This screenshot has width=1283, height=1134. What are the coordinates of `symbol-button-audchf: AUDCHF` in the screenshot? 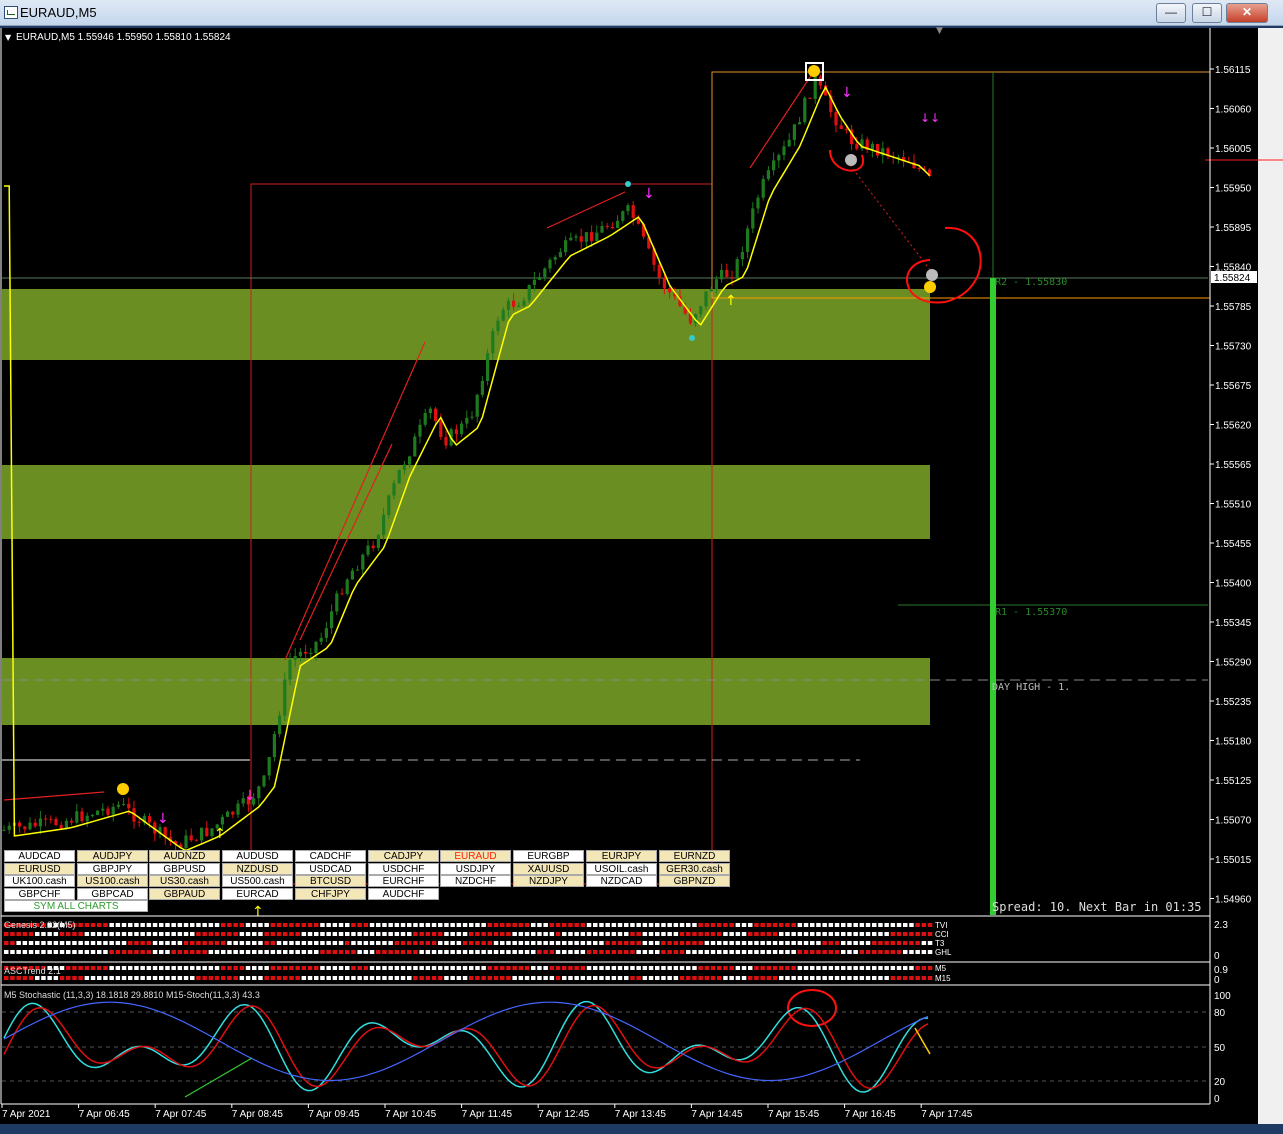 It's located at (403, 893).